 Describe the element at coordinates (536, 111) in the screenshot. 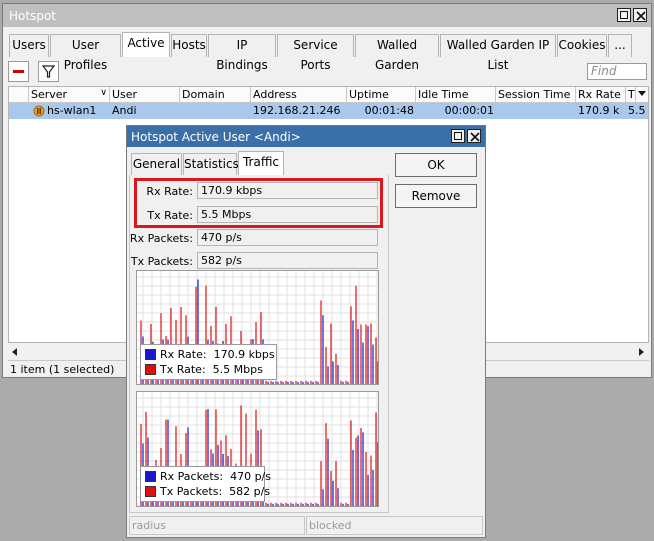

I see `cell-session-time` at that location.